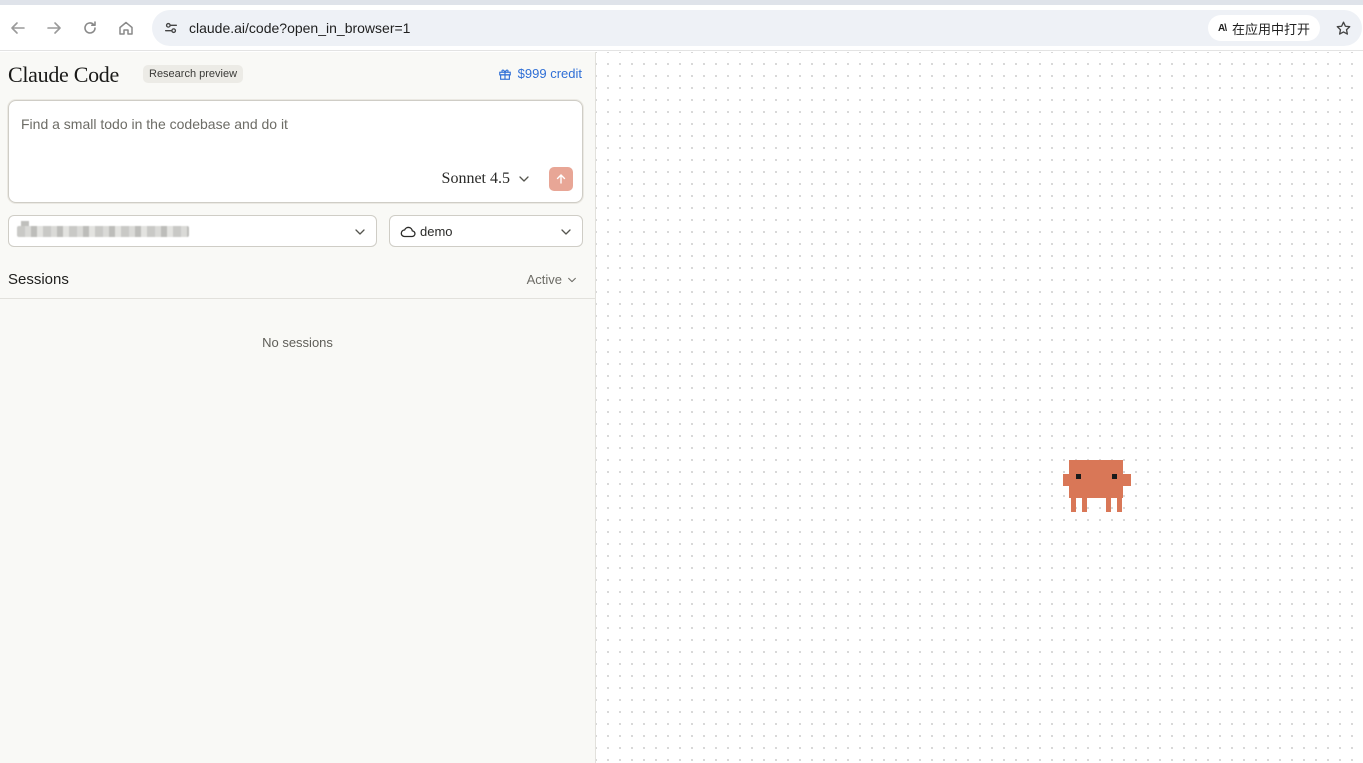 Image resolution: width=1363 pixels, height=763 pixels. Describe the element at coordinates (126, 28) in the screenshot. I see `home-icon` at that location.